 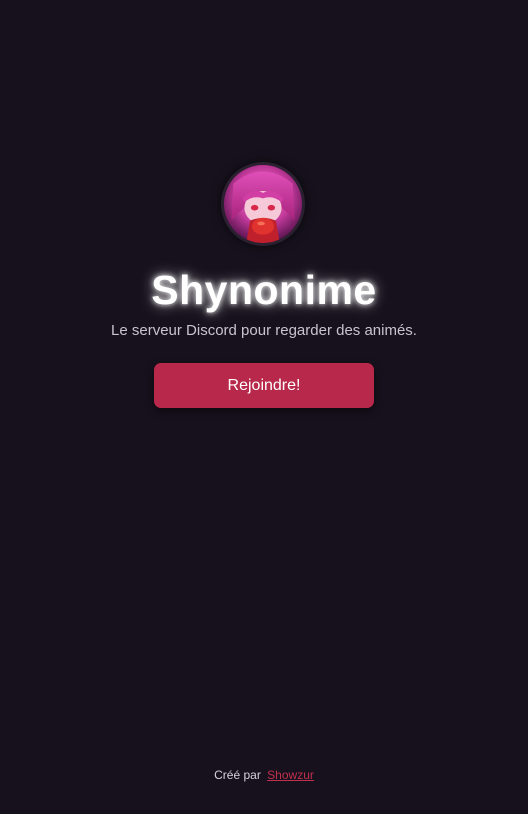 I want to click on created-by-label: Créé par, so click(x=237, y=775).